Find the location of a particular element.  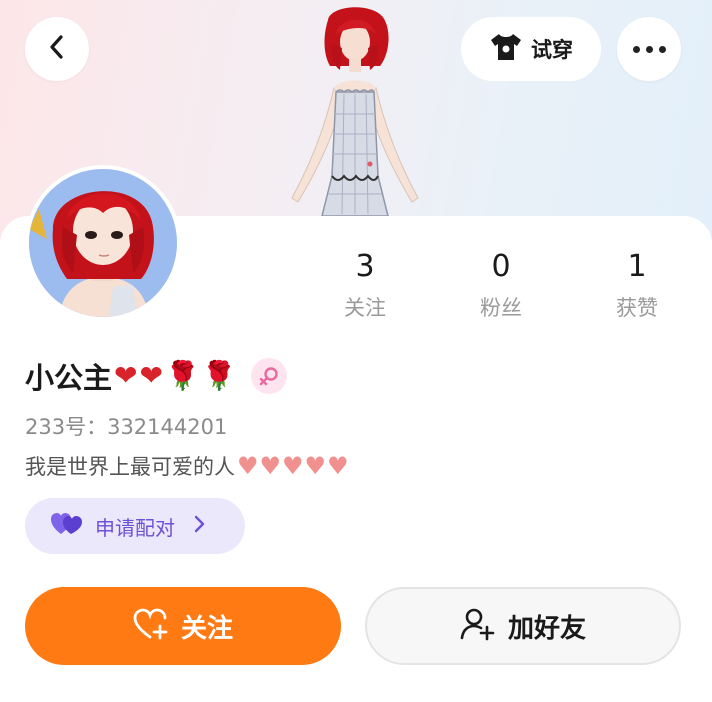

try-on-label: 试穿 is located at coordinates (552, 50).